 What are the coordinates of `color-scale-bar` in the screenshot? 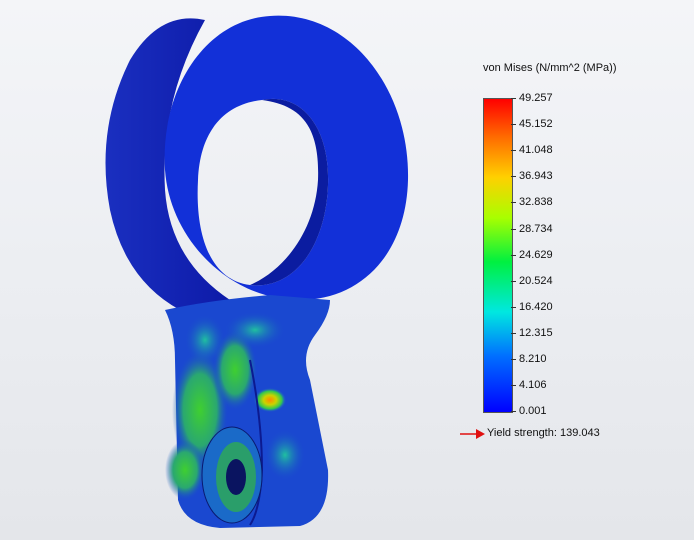 It's located at (498, 255).